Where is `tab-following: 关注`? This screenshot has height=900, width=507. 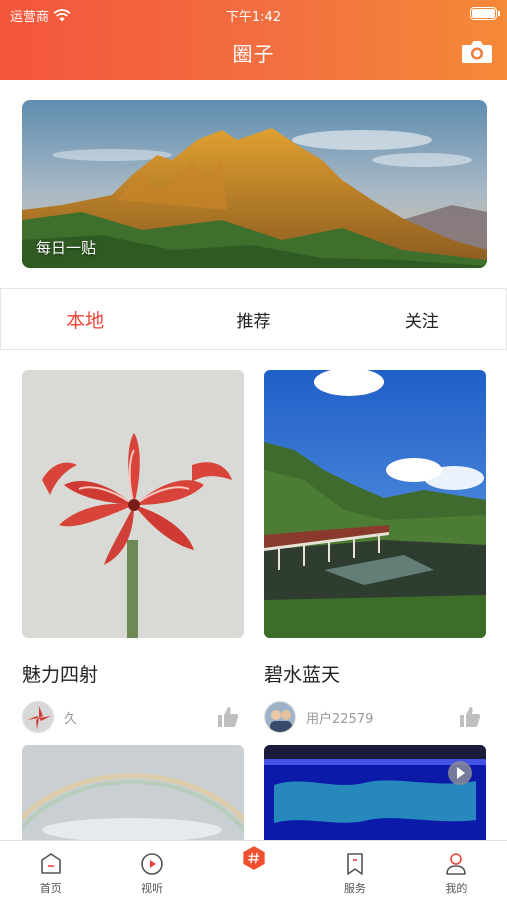 tab-following: 关注 is located at coordinates (422, 319).